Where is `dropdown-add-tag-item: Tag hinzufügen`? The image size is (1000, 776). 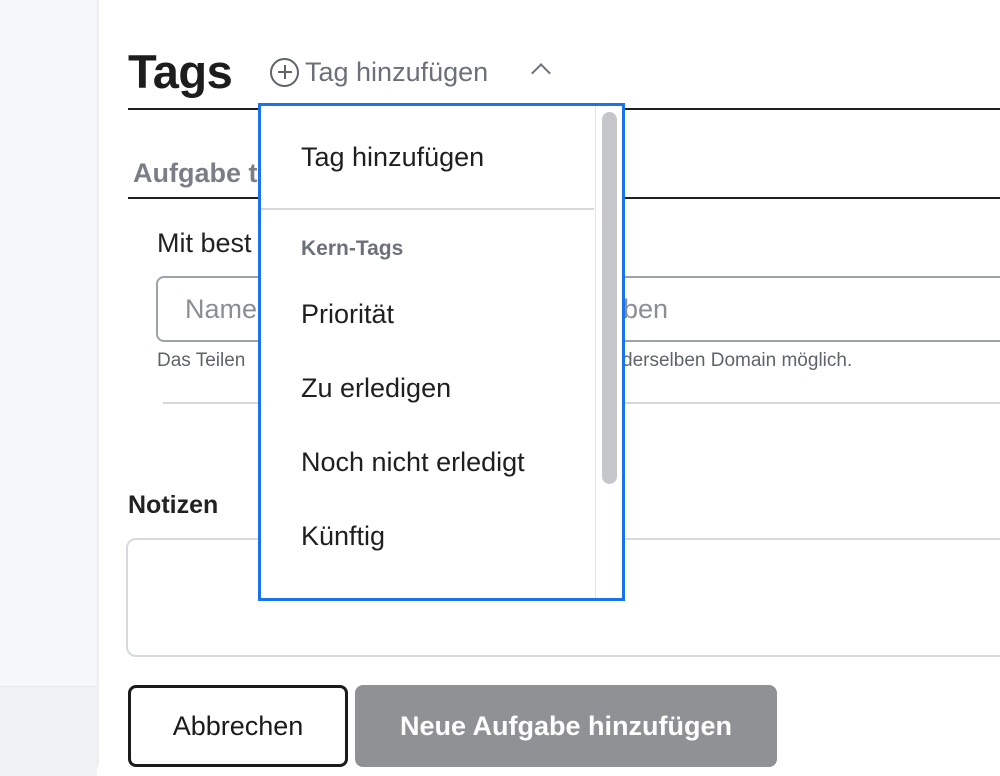
dropdown-add-tag-item: Tag hinzufügen is located at coordinates (392, 157).